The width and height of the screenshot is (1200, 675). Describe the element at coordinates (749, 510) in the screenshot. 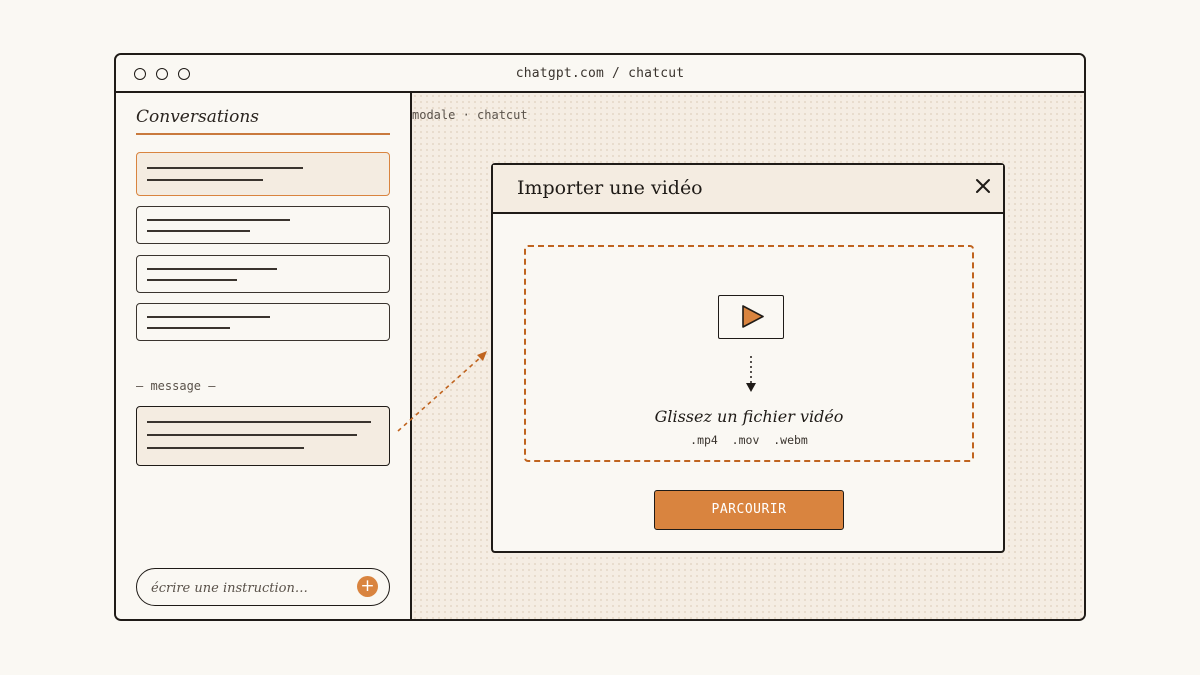

I see `browse-button: PARCOURIR` at that location.